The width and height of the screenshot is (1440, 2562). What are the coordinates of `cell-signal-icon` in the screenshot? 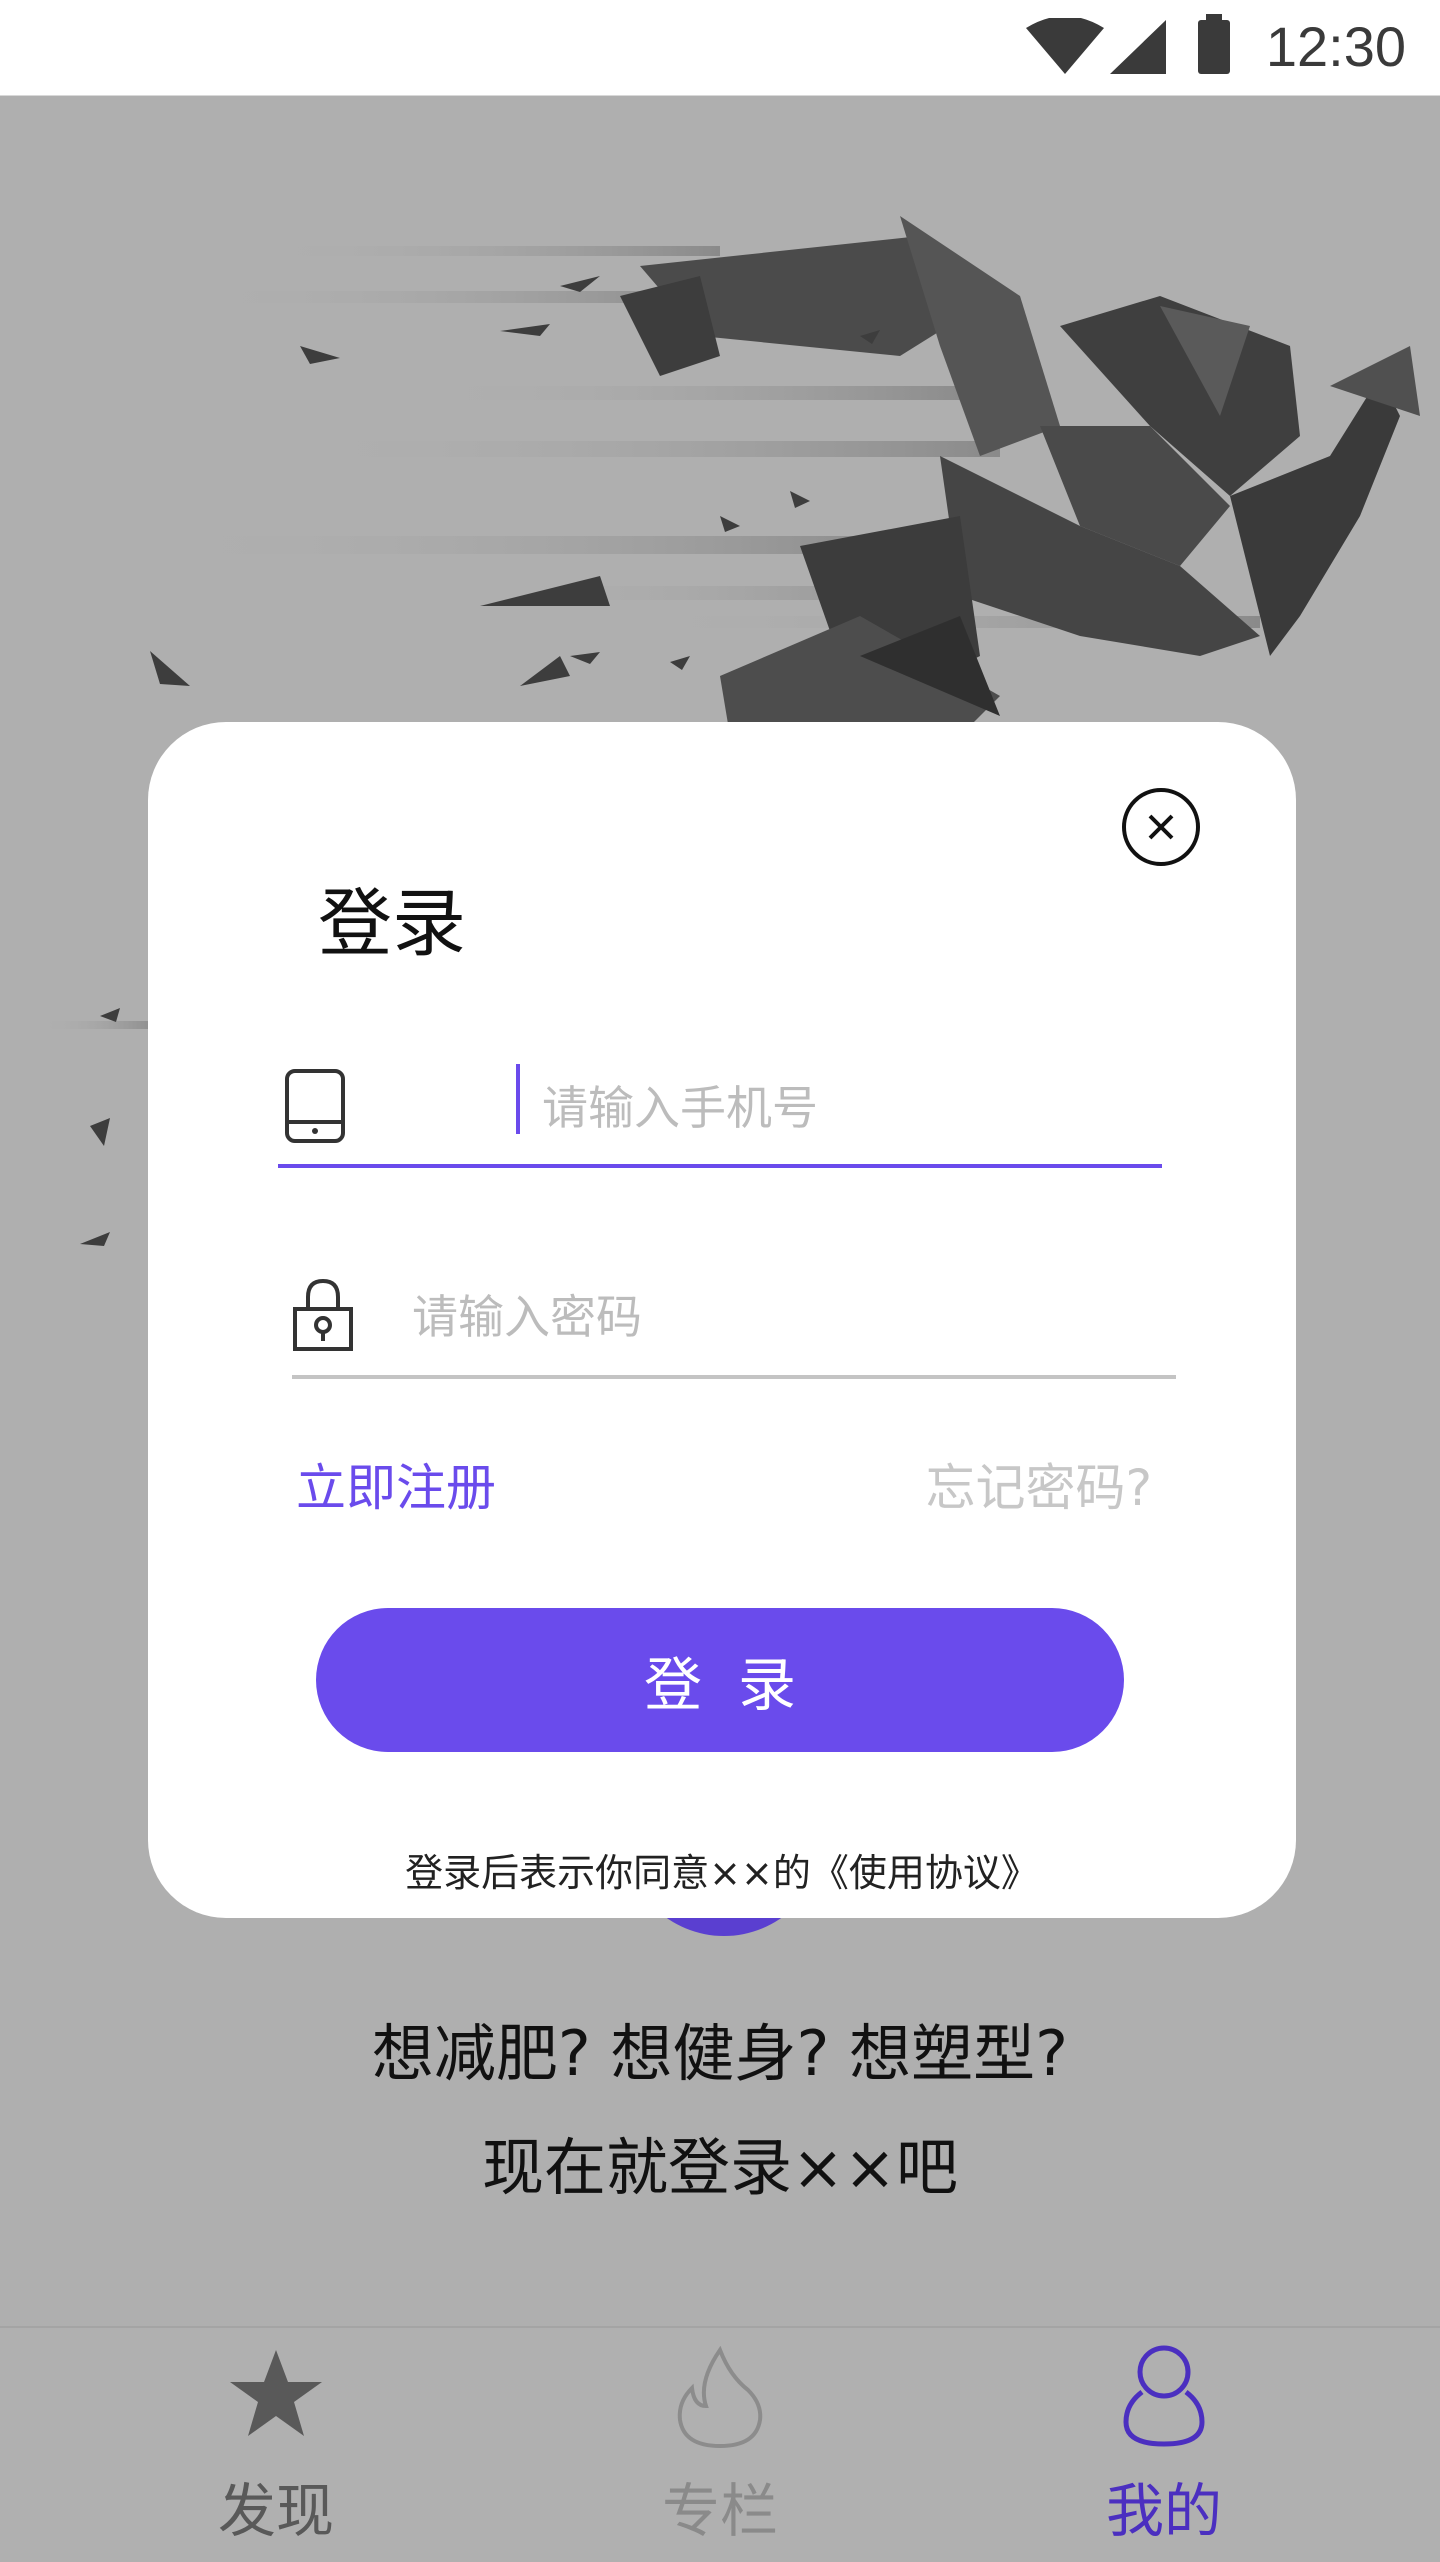 It's located at (1138, 47).